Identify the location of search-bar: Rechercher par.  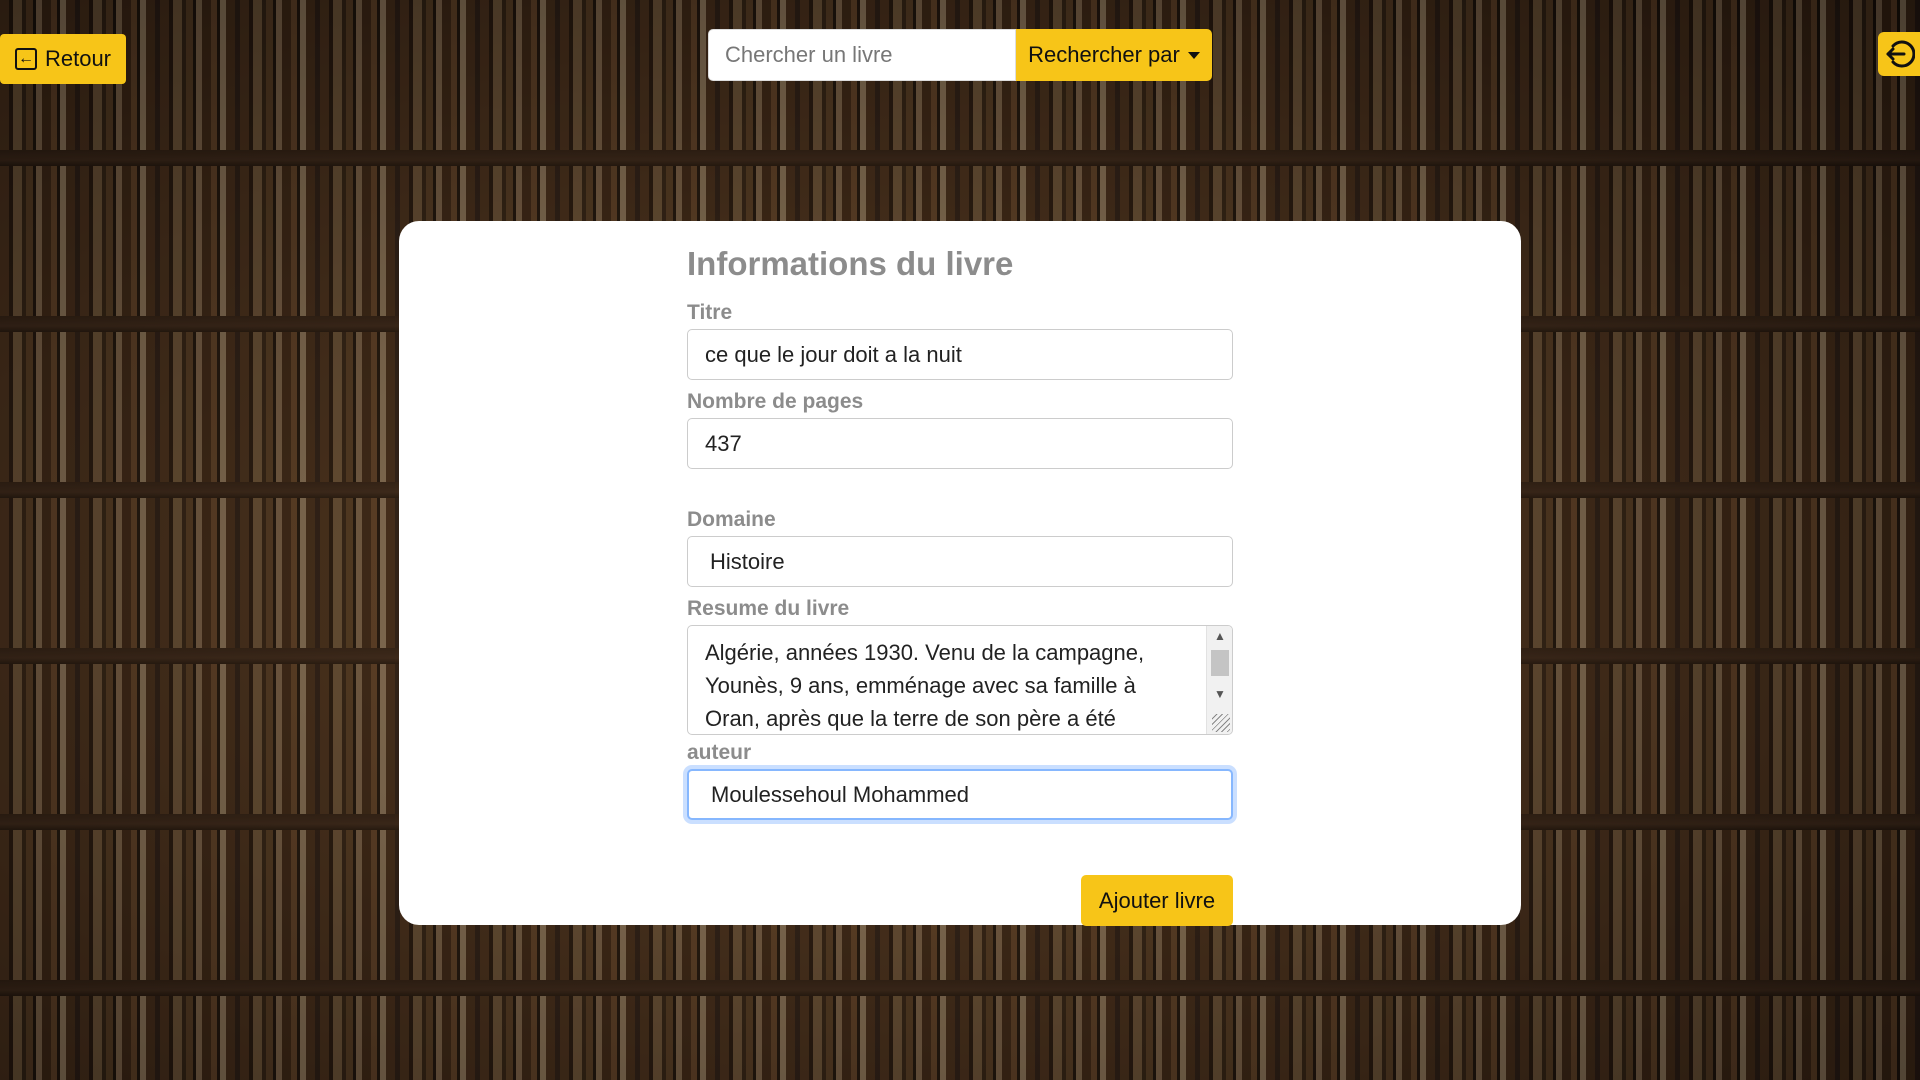
(960, 55).